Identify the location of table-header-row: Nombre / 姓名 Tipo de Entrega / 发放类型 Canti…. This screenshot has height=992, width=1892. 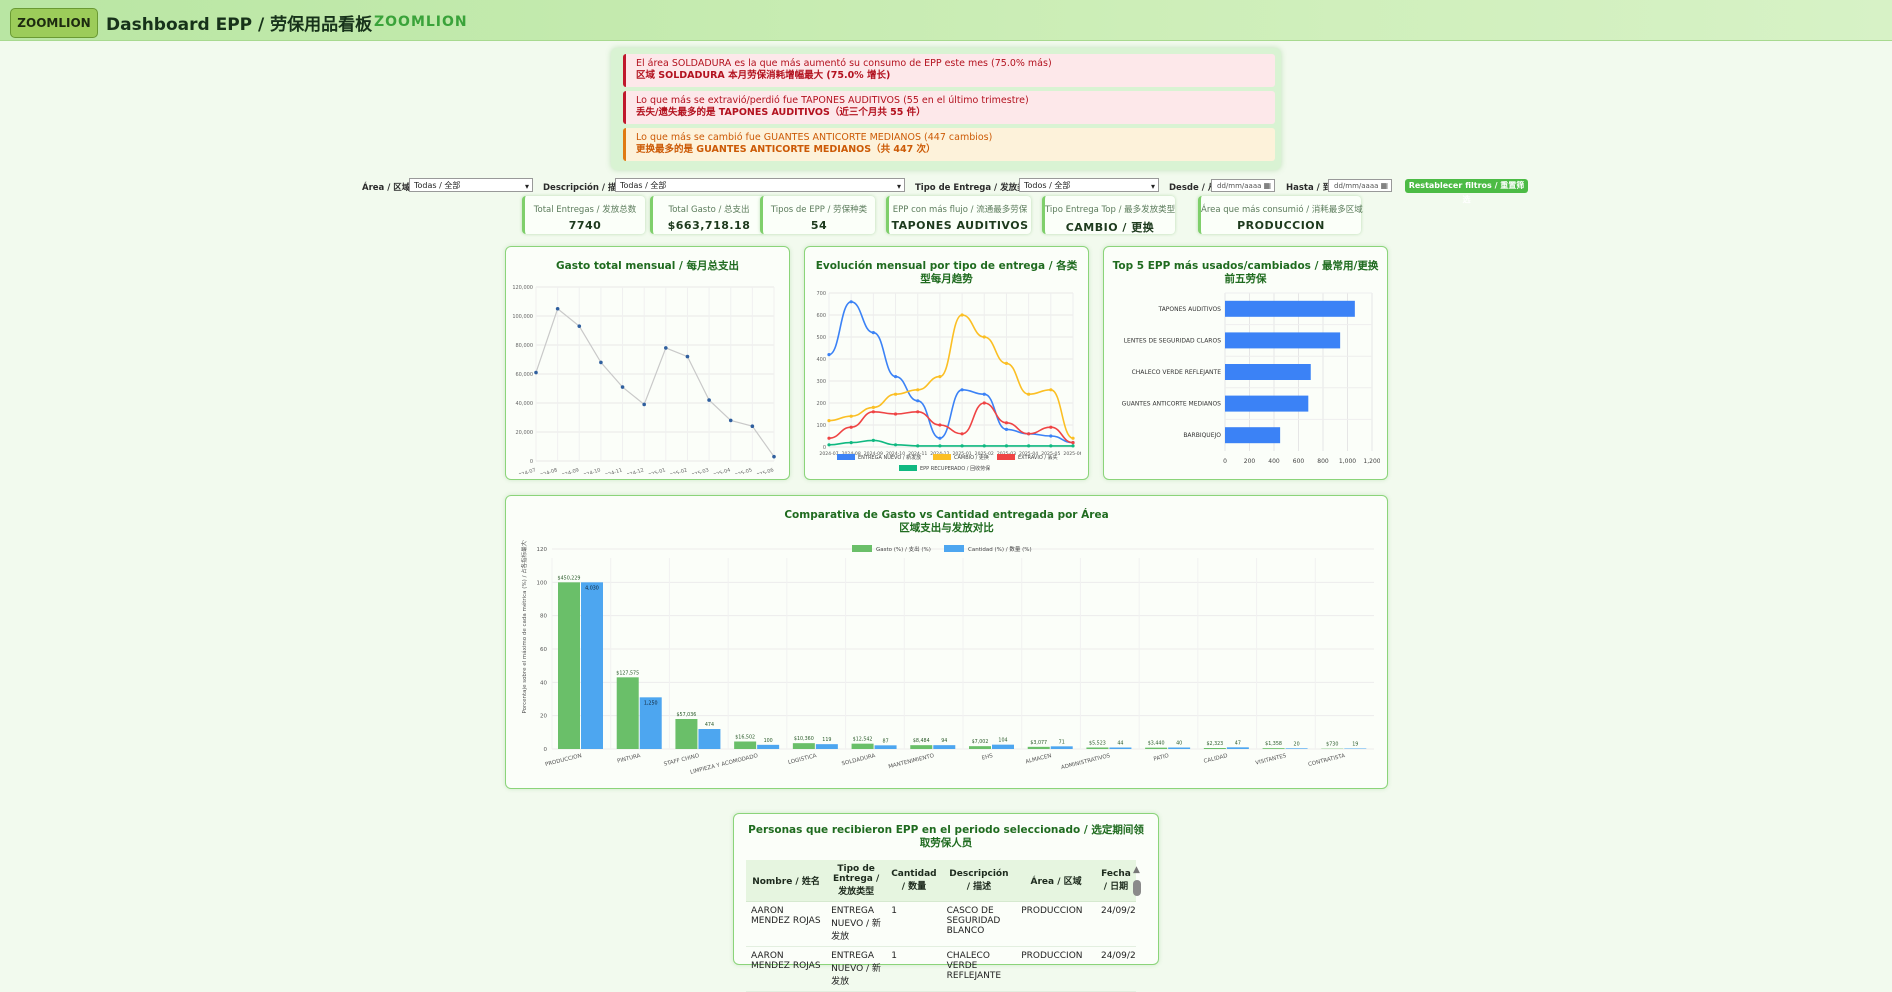
(941, 881).